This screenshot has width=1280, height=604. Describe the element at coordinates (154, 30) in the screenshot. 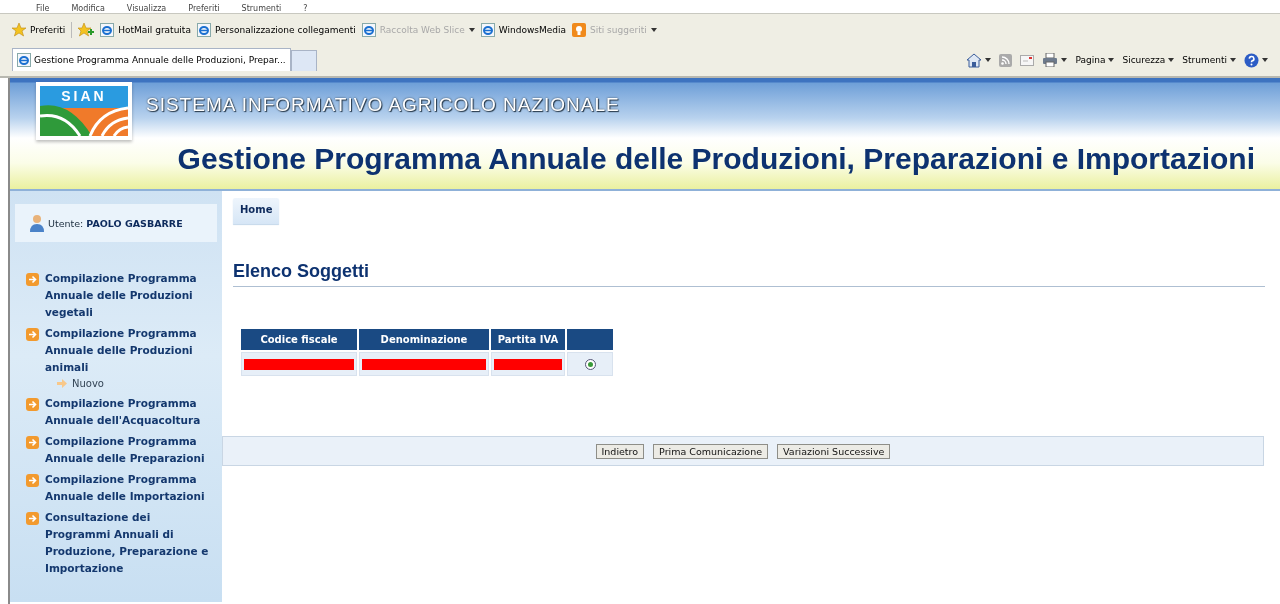

I see `favorite-link: HotMail gratuita` at that location.